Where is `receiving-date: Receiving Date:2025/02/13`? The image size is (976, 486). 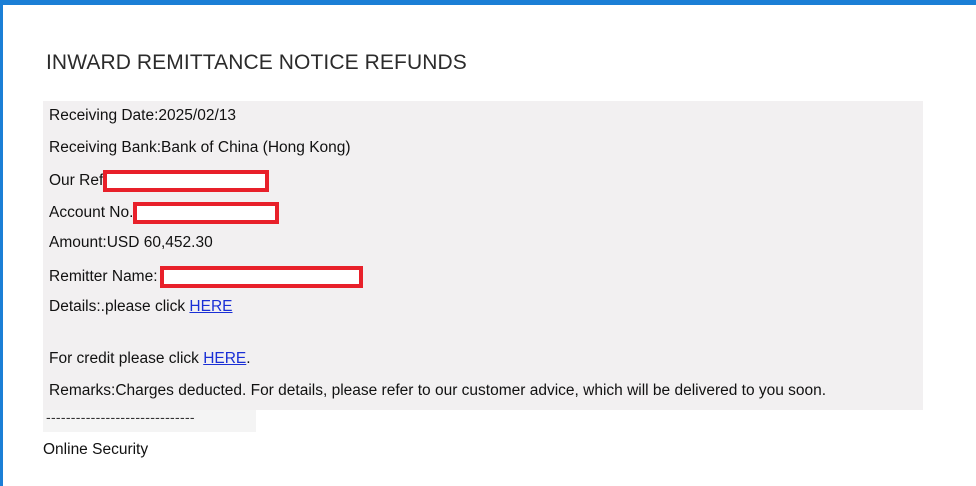 receiving-date: Receiving Date:2025/02/13 is located at coordinates (142, 115).